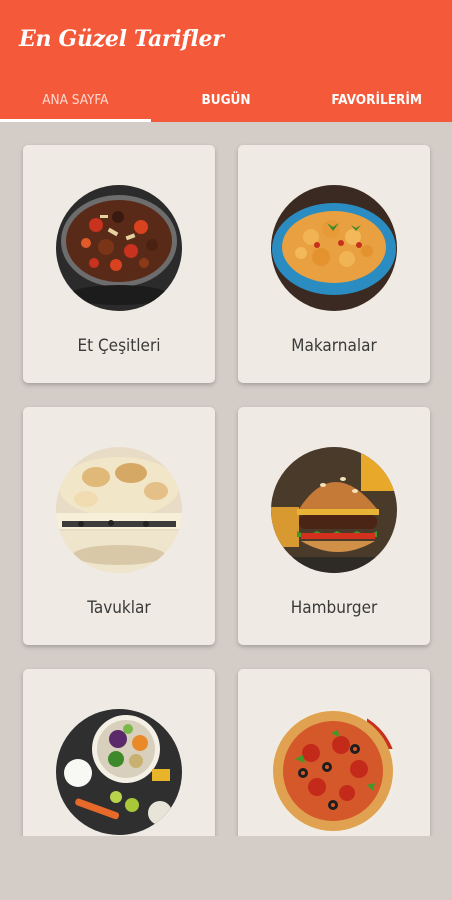  Describe the element at coordinates (119, 608) in the screenshot. I see `category-label: Tavuklar` at that location.